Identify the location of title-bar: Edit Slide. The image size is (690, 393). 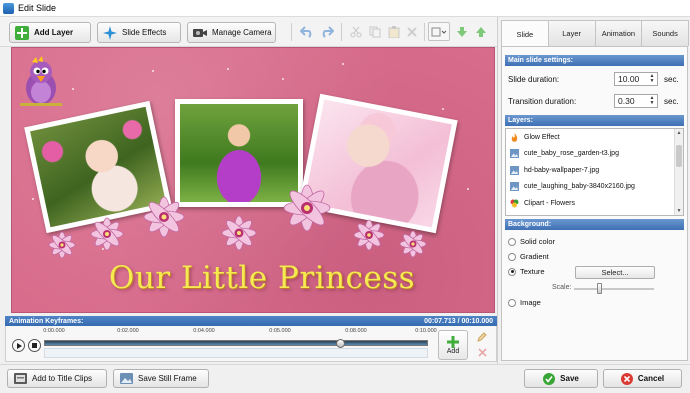
(345, 8).